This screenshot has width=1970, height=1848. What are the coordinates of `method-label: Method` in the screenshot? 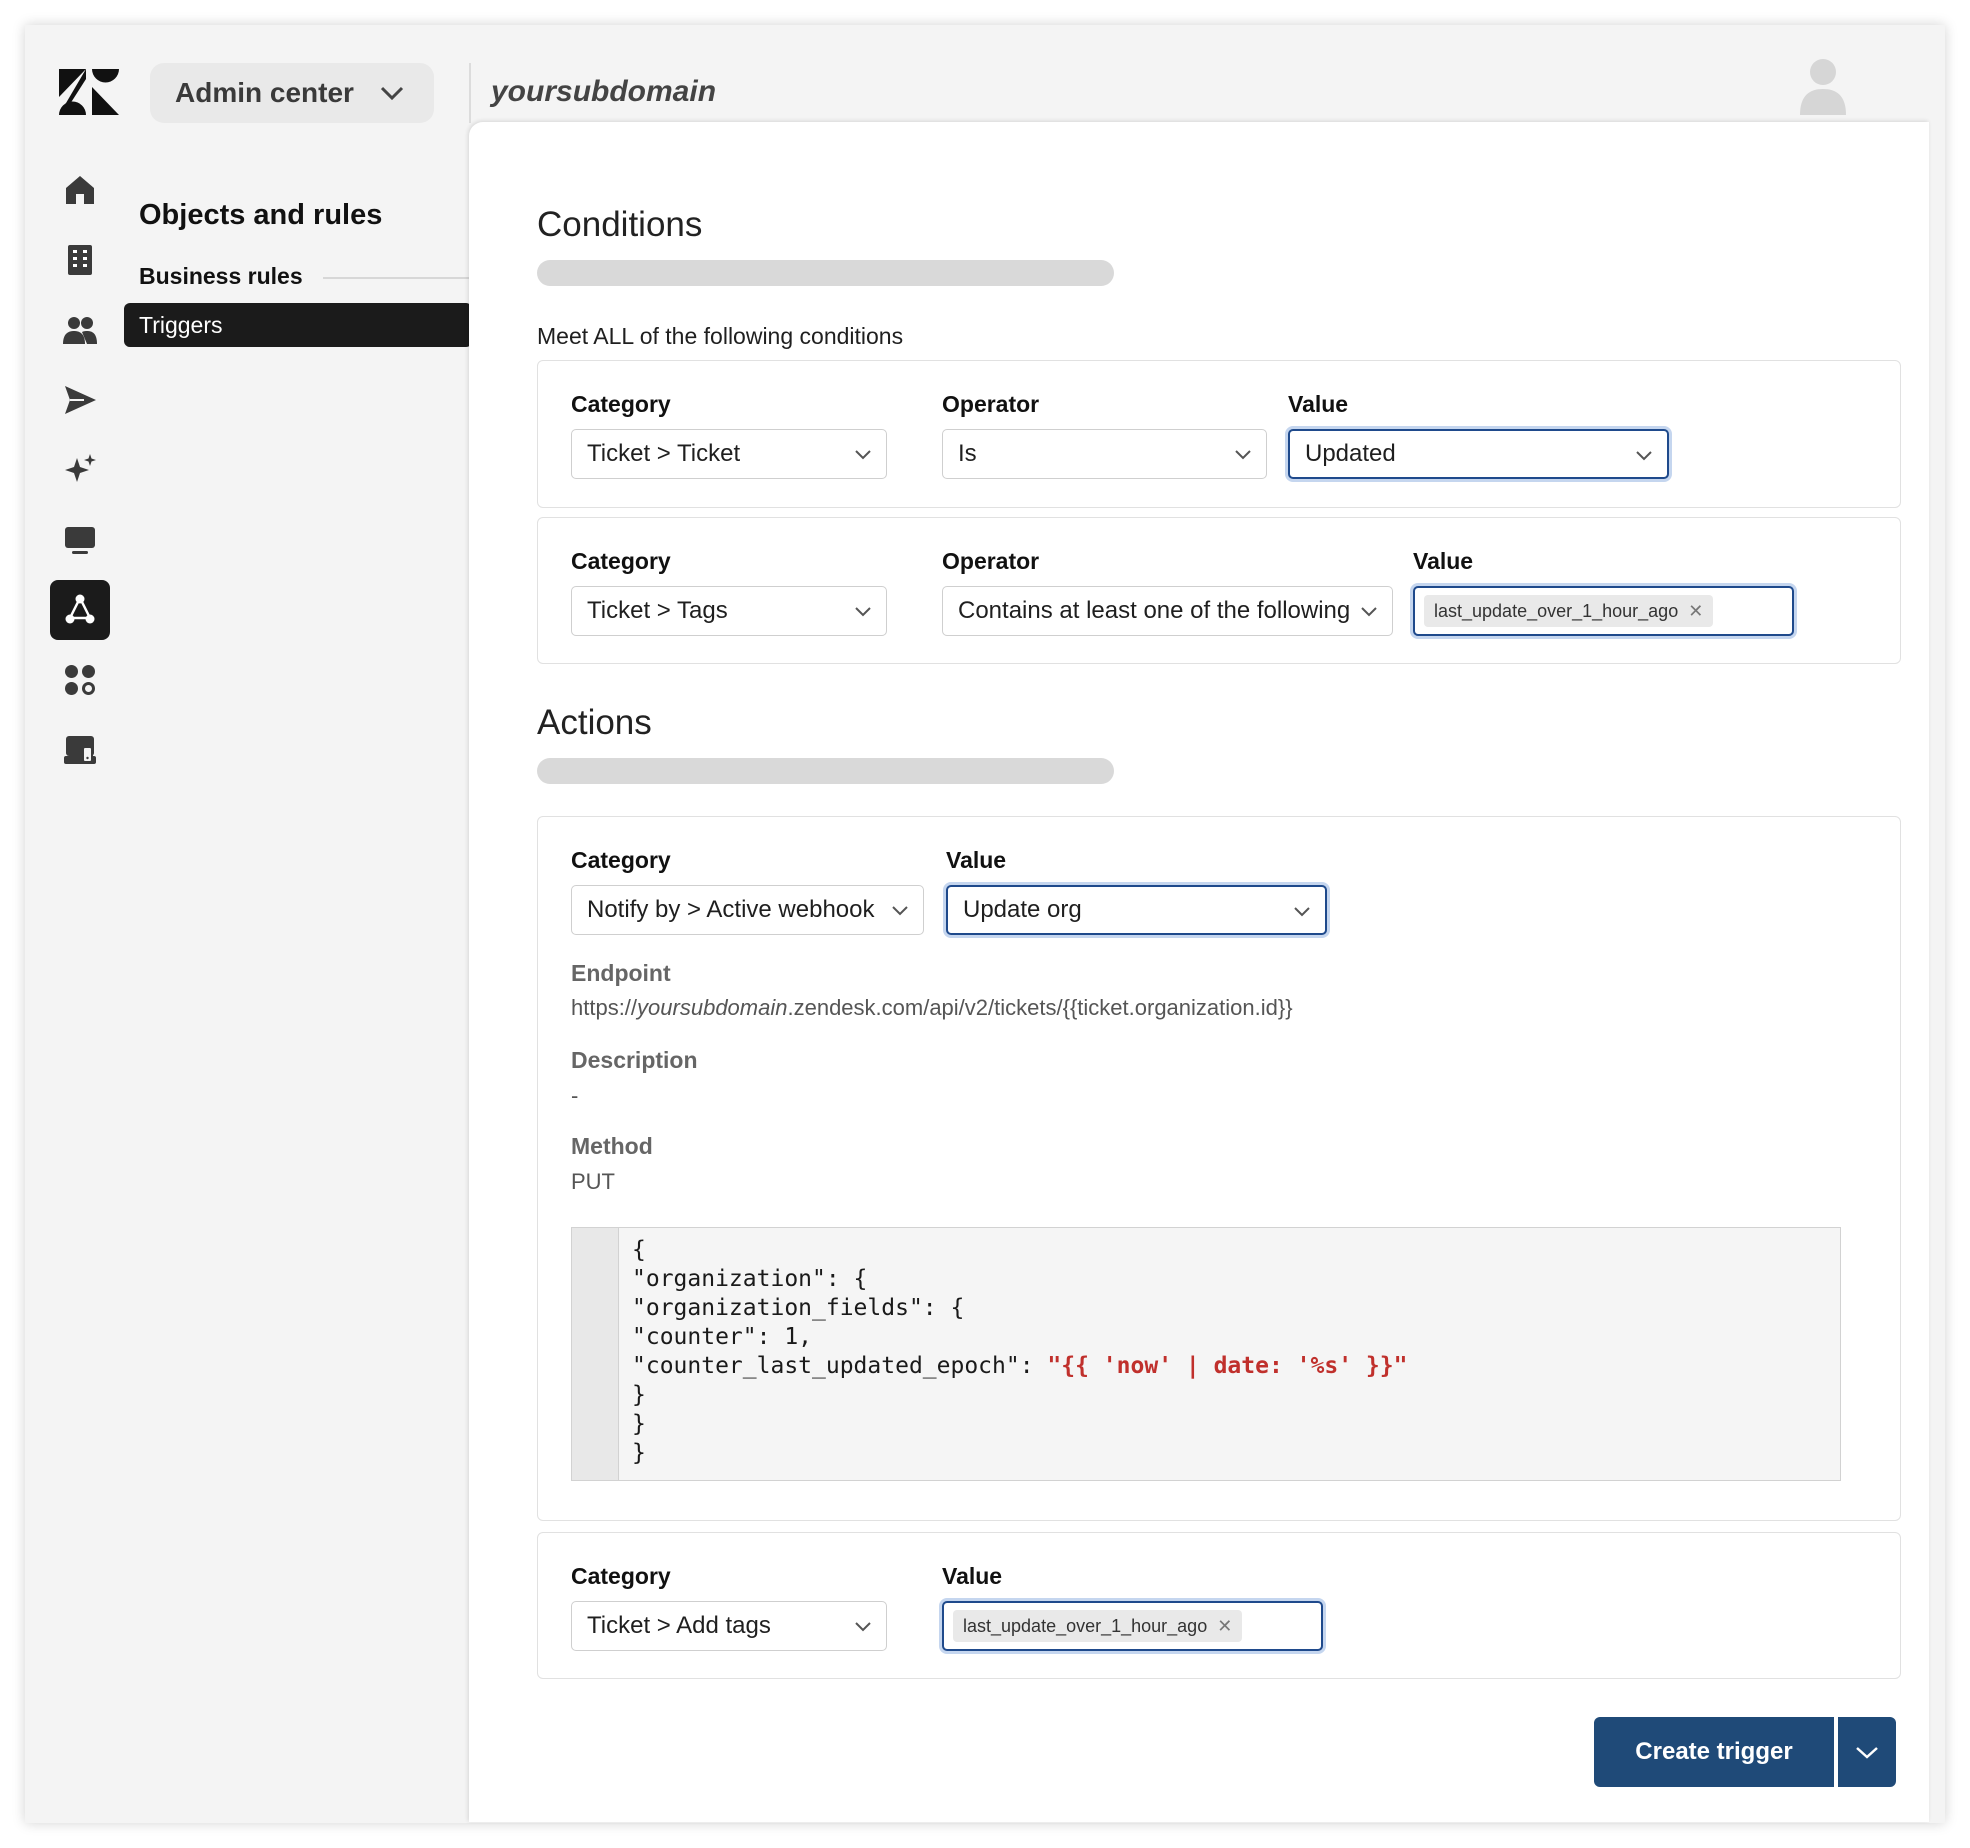 It's located at (612, 1146).